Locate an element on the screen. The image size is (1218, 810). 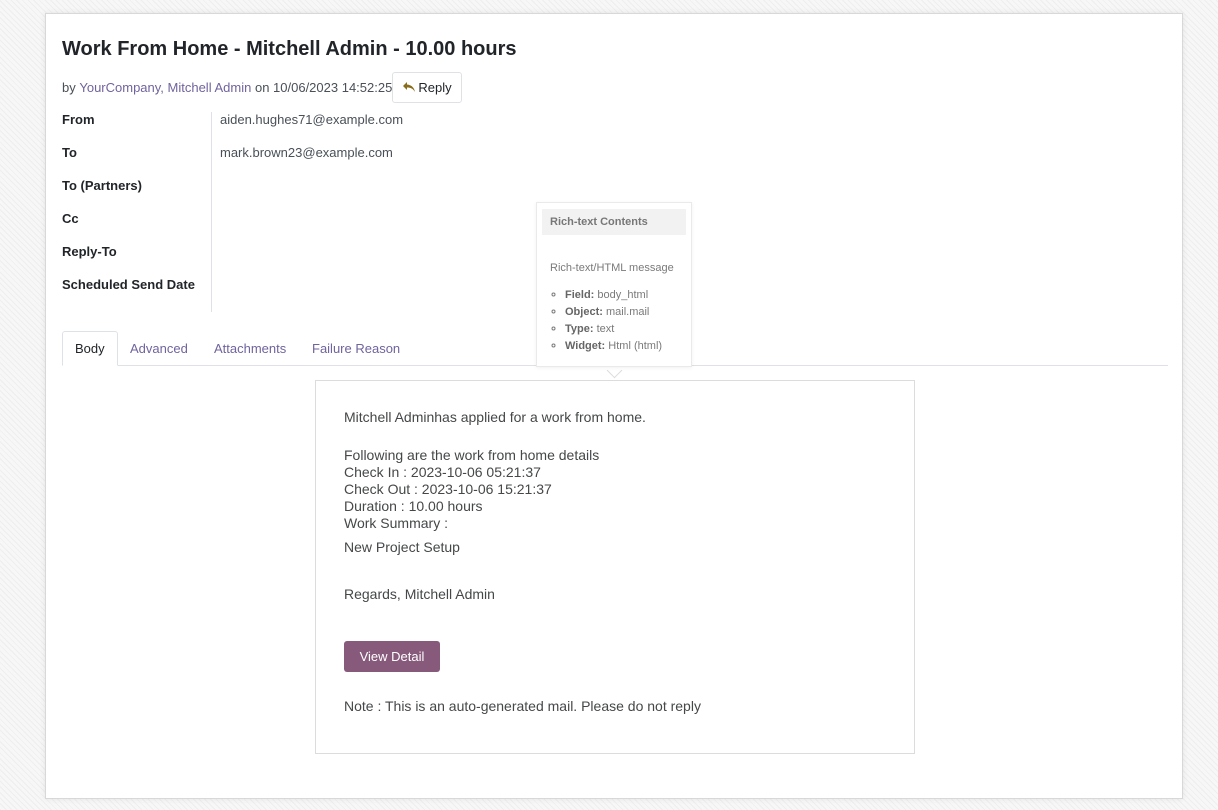
field-value: aiden.hughes71@example.com is located at coordinates (311, 119).